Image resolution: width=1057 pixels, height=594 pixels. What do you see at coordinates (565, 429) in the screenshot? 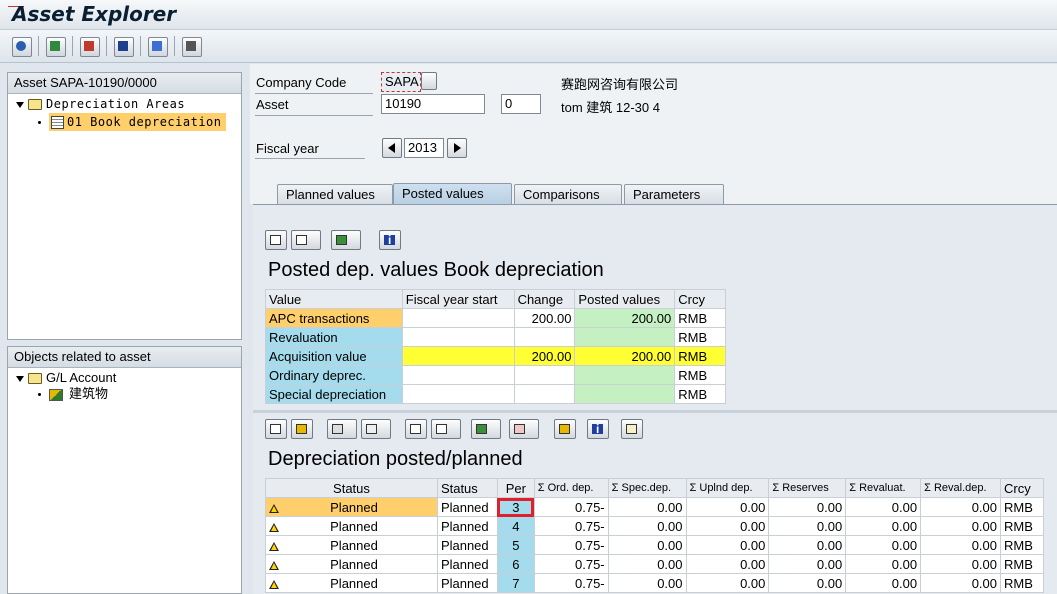
I see `graphic-icon` at bounding box center [565, 429].